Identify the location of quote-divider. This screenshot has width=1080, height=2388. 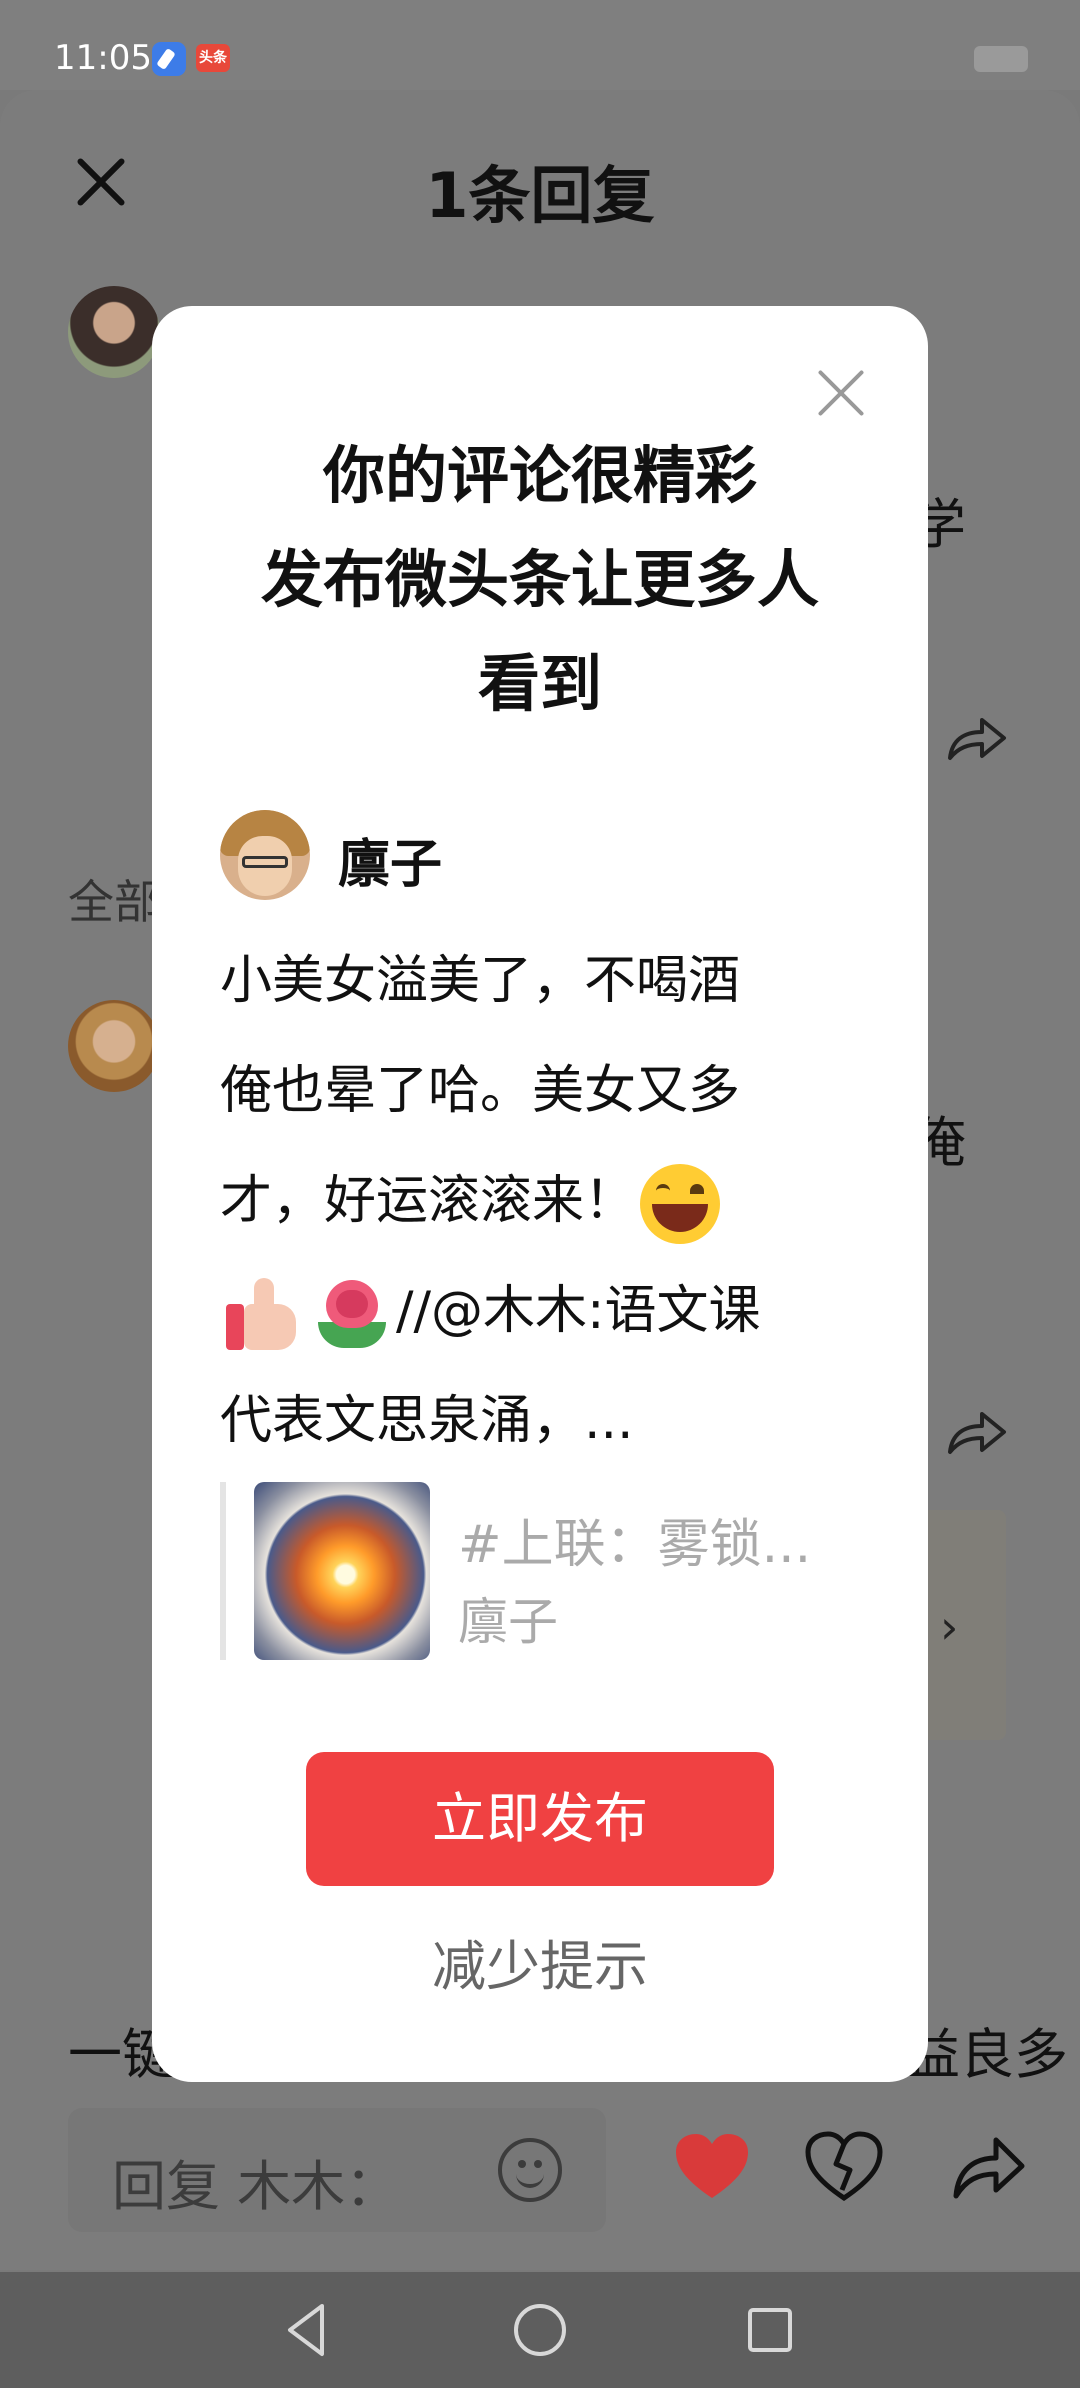
(223, 1571).